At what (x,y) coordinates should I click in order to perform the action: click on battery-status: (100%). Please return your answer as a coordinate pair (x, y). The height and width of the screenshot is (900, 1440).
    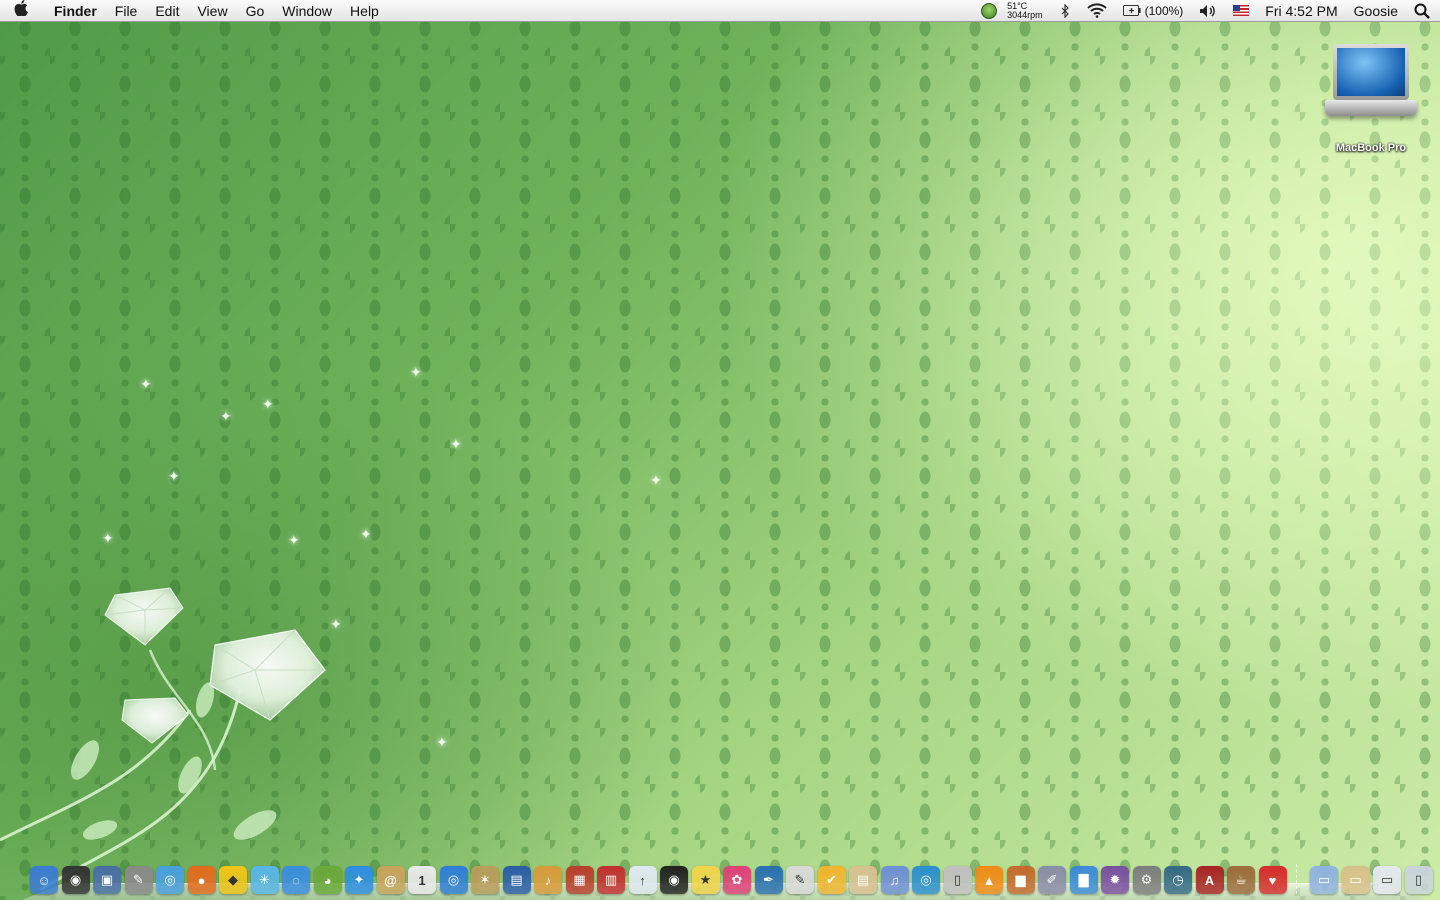
    Looking at the image, I should click on (1153, 10).